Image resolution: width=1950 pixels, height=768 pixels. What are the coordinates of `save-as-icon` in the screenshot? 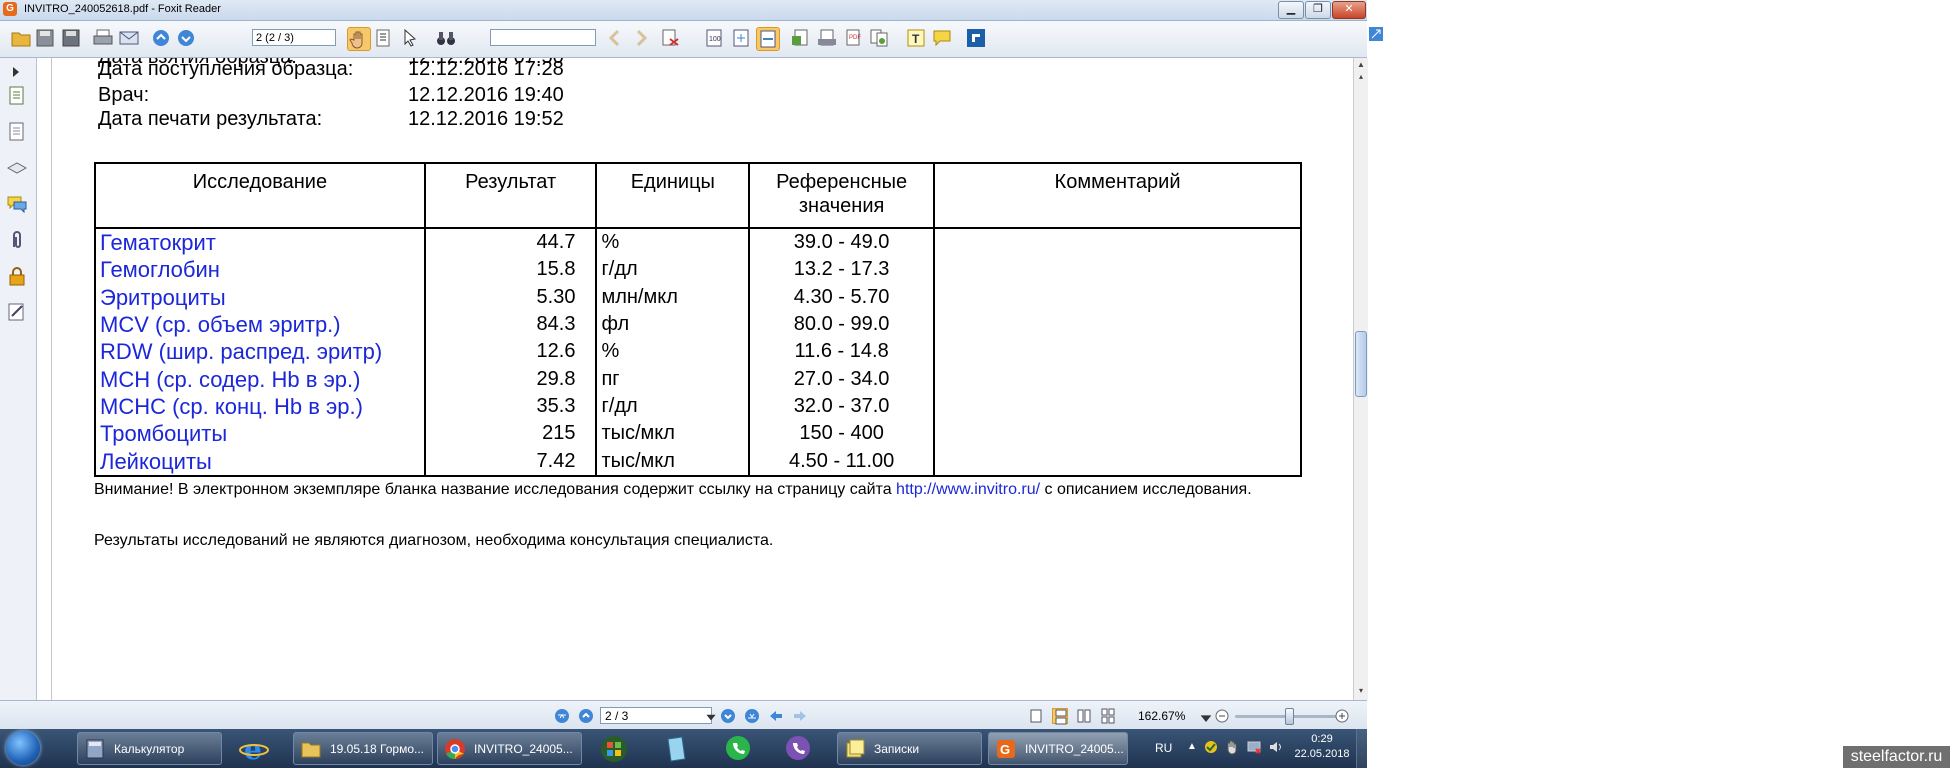 It's located at (71, 38).